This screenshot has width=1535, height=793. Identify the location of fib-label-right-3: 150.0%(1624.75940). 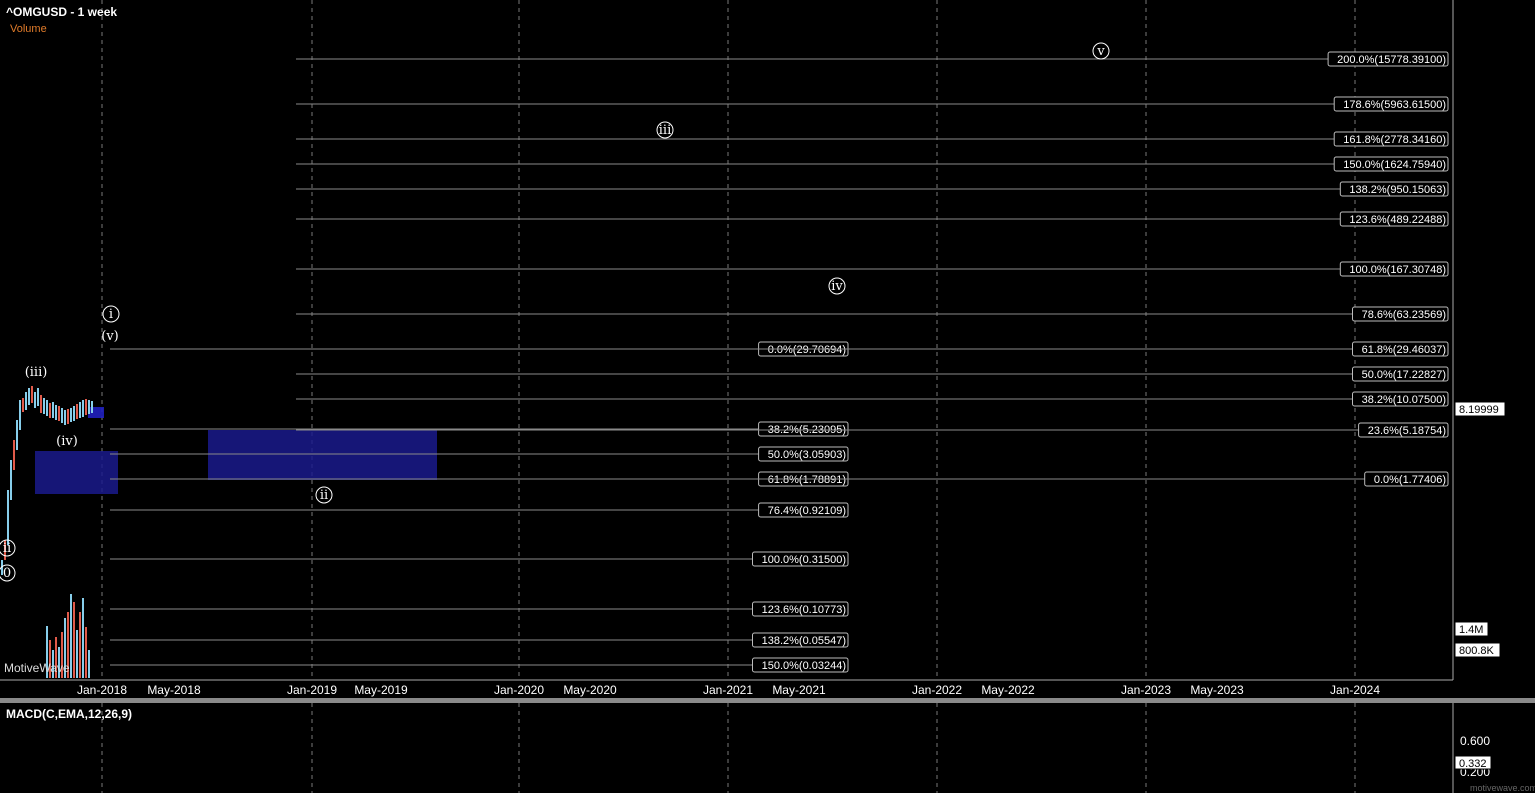
(1391, 164).